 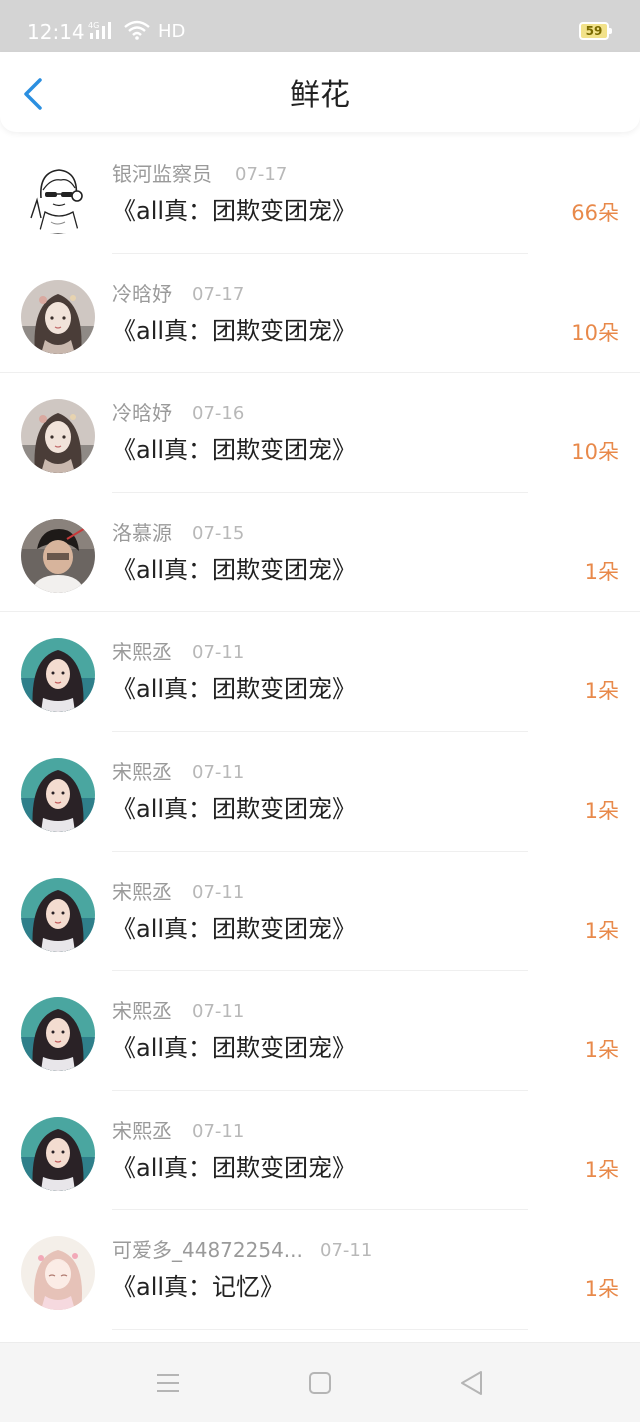 What do you see at coordinates (142, 532) in the screenshot?
I see `record-username: 洛慕源` at bounding box center [142, 532].